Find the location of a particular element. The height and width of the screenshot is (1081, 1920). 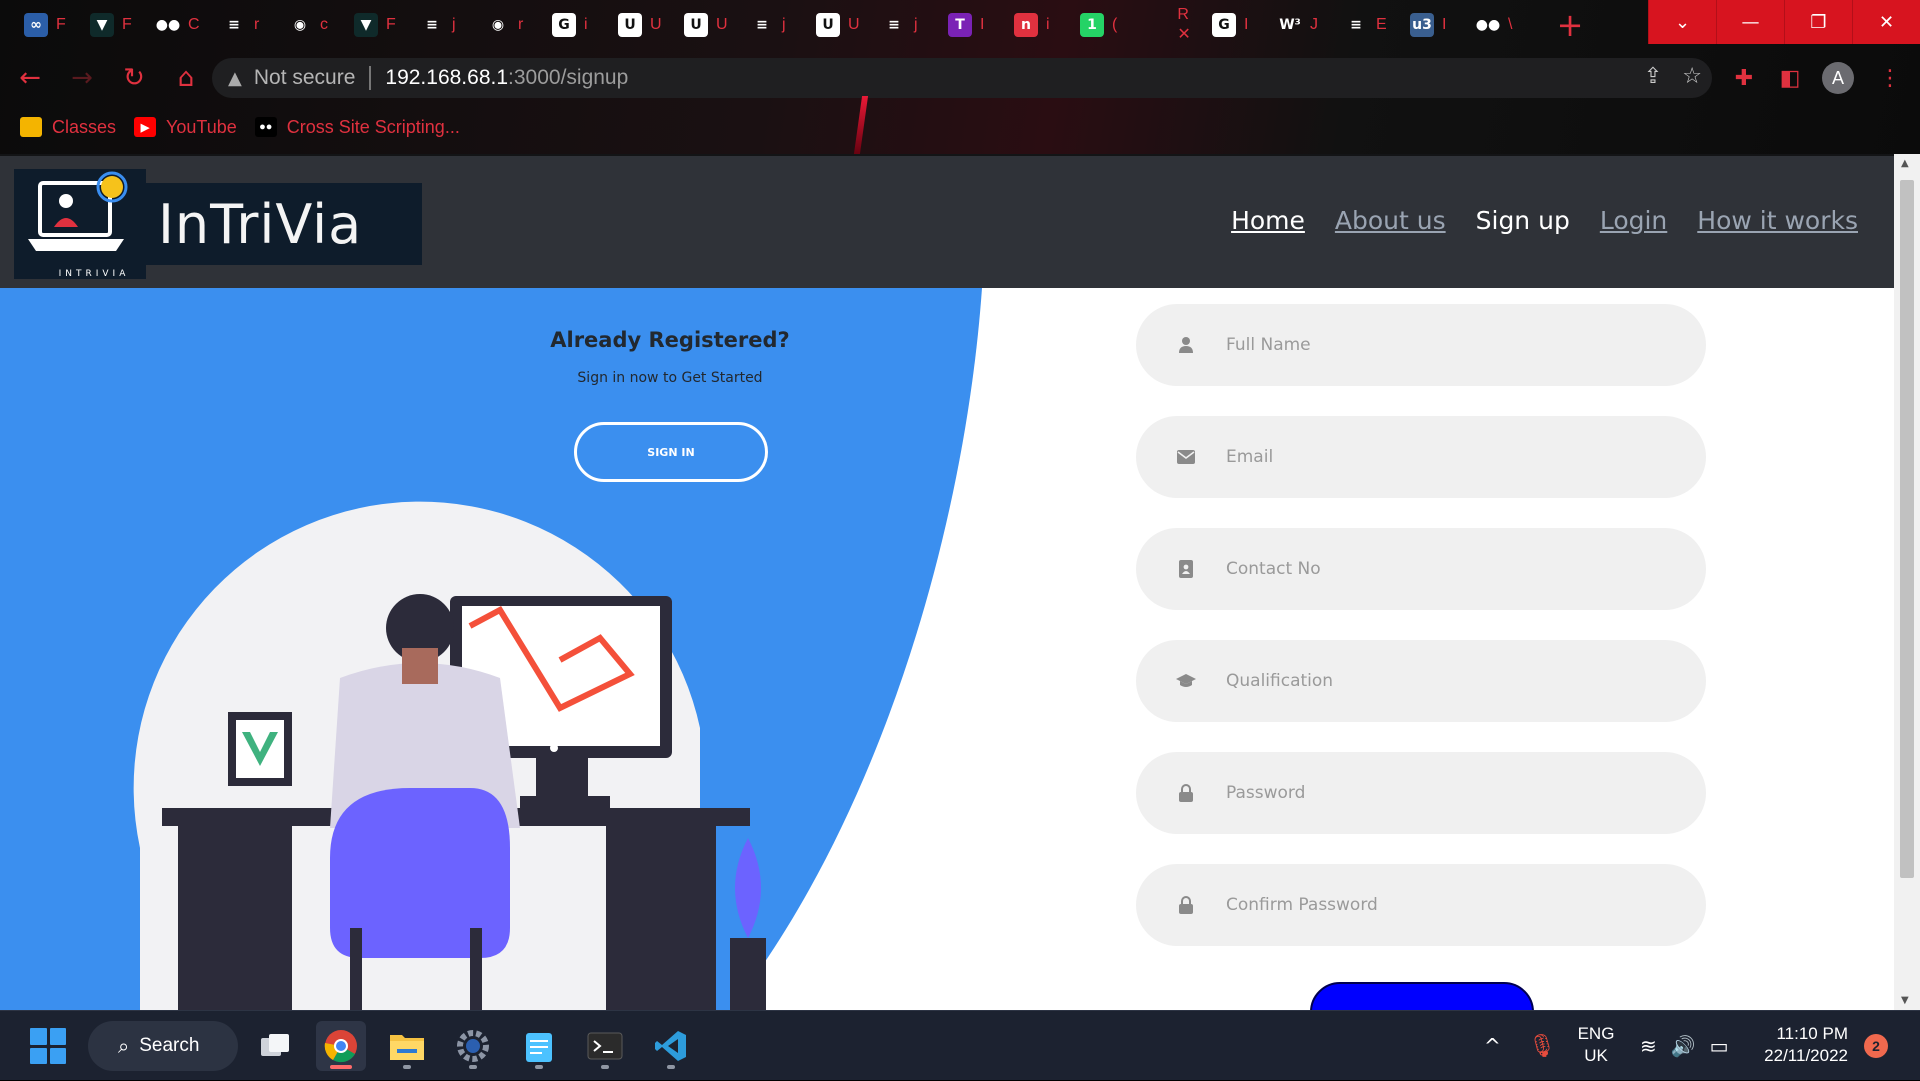

language-indicator: ENG UK is located at coordinates (1596, 1045).